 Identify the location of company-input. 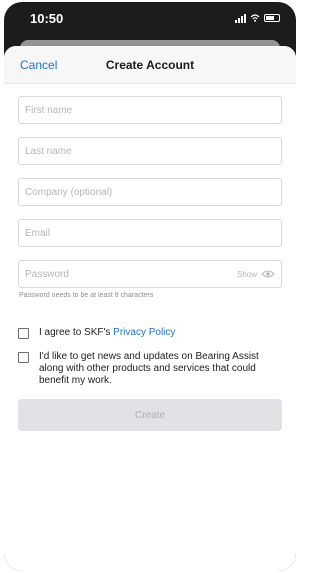
(150, 192).